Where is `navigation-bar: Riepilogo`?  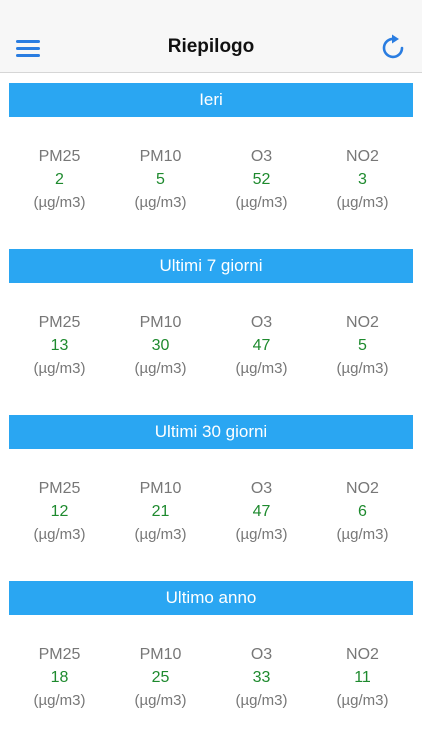
navigation-bar: Riepilogo is located at coordinates (211, 36).